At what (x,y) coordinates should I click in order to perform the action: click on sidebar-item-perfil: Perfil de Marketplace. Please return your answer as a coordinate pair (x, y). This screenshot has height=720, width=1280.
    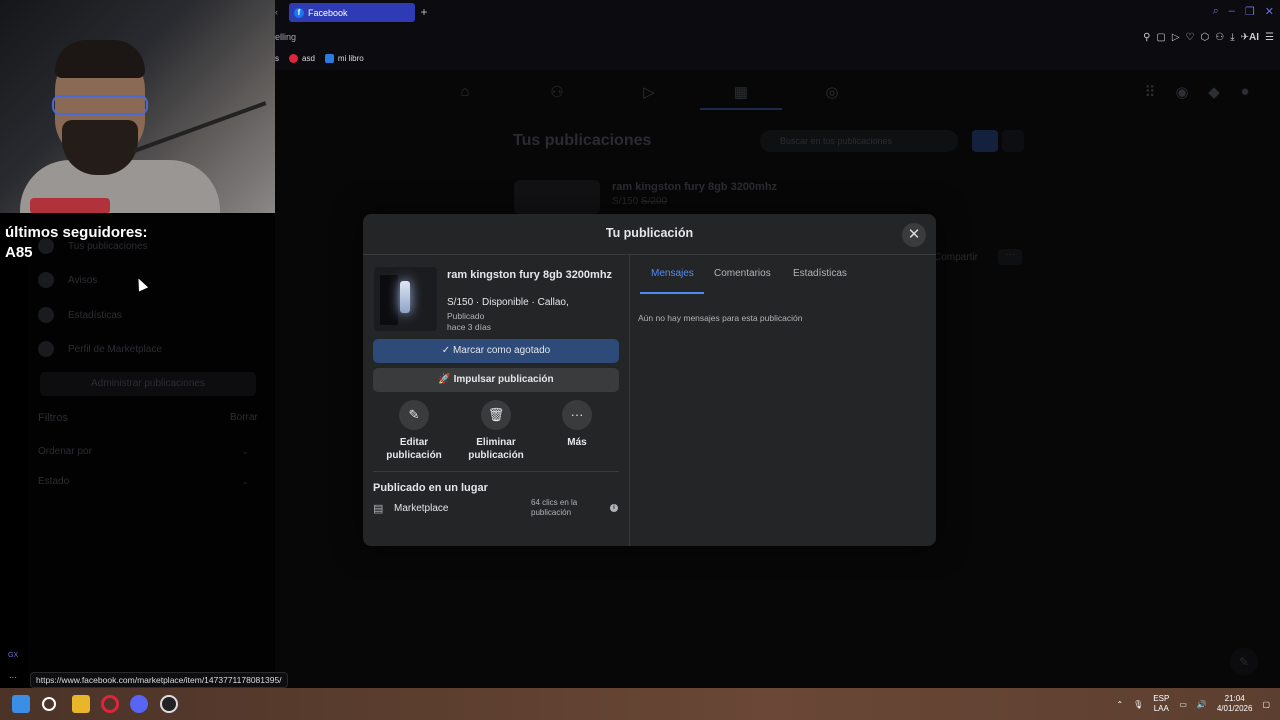
    Looking at the image, I should click on (100, 349).